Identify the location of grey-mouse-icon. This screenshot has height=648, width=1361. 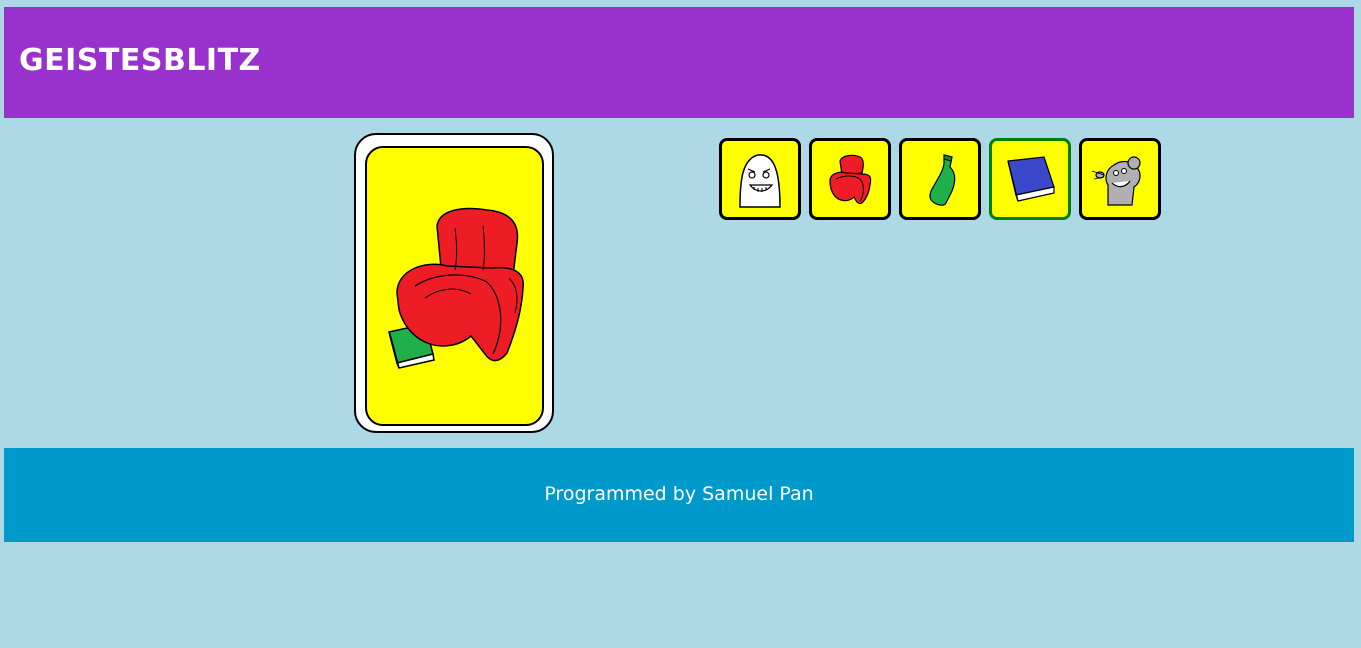
(1116, 181).